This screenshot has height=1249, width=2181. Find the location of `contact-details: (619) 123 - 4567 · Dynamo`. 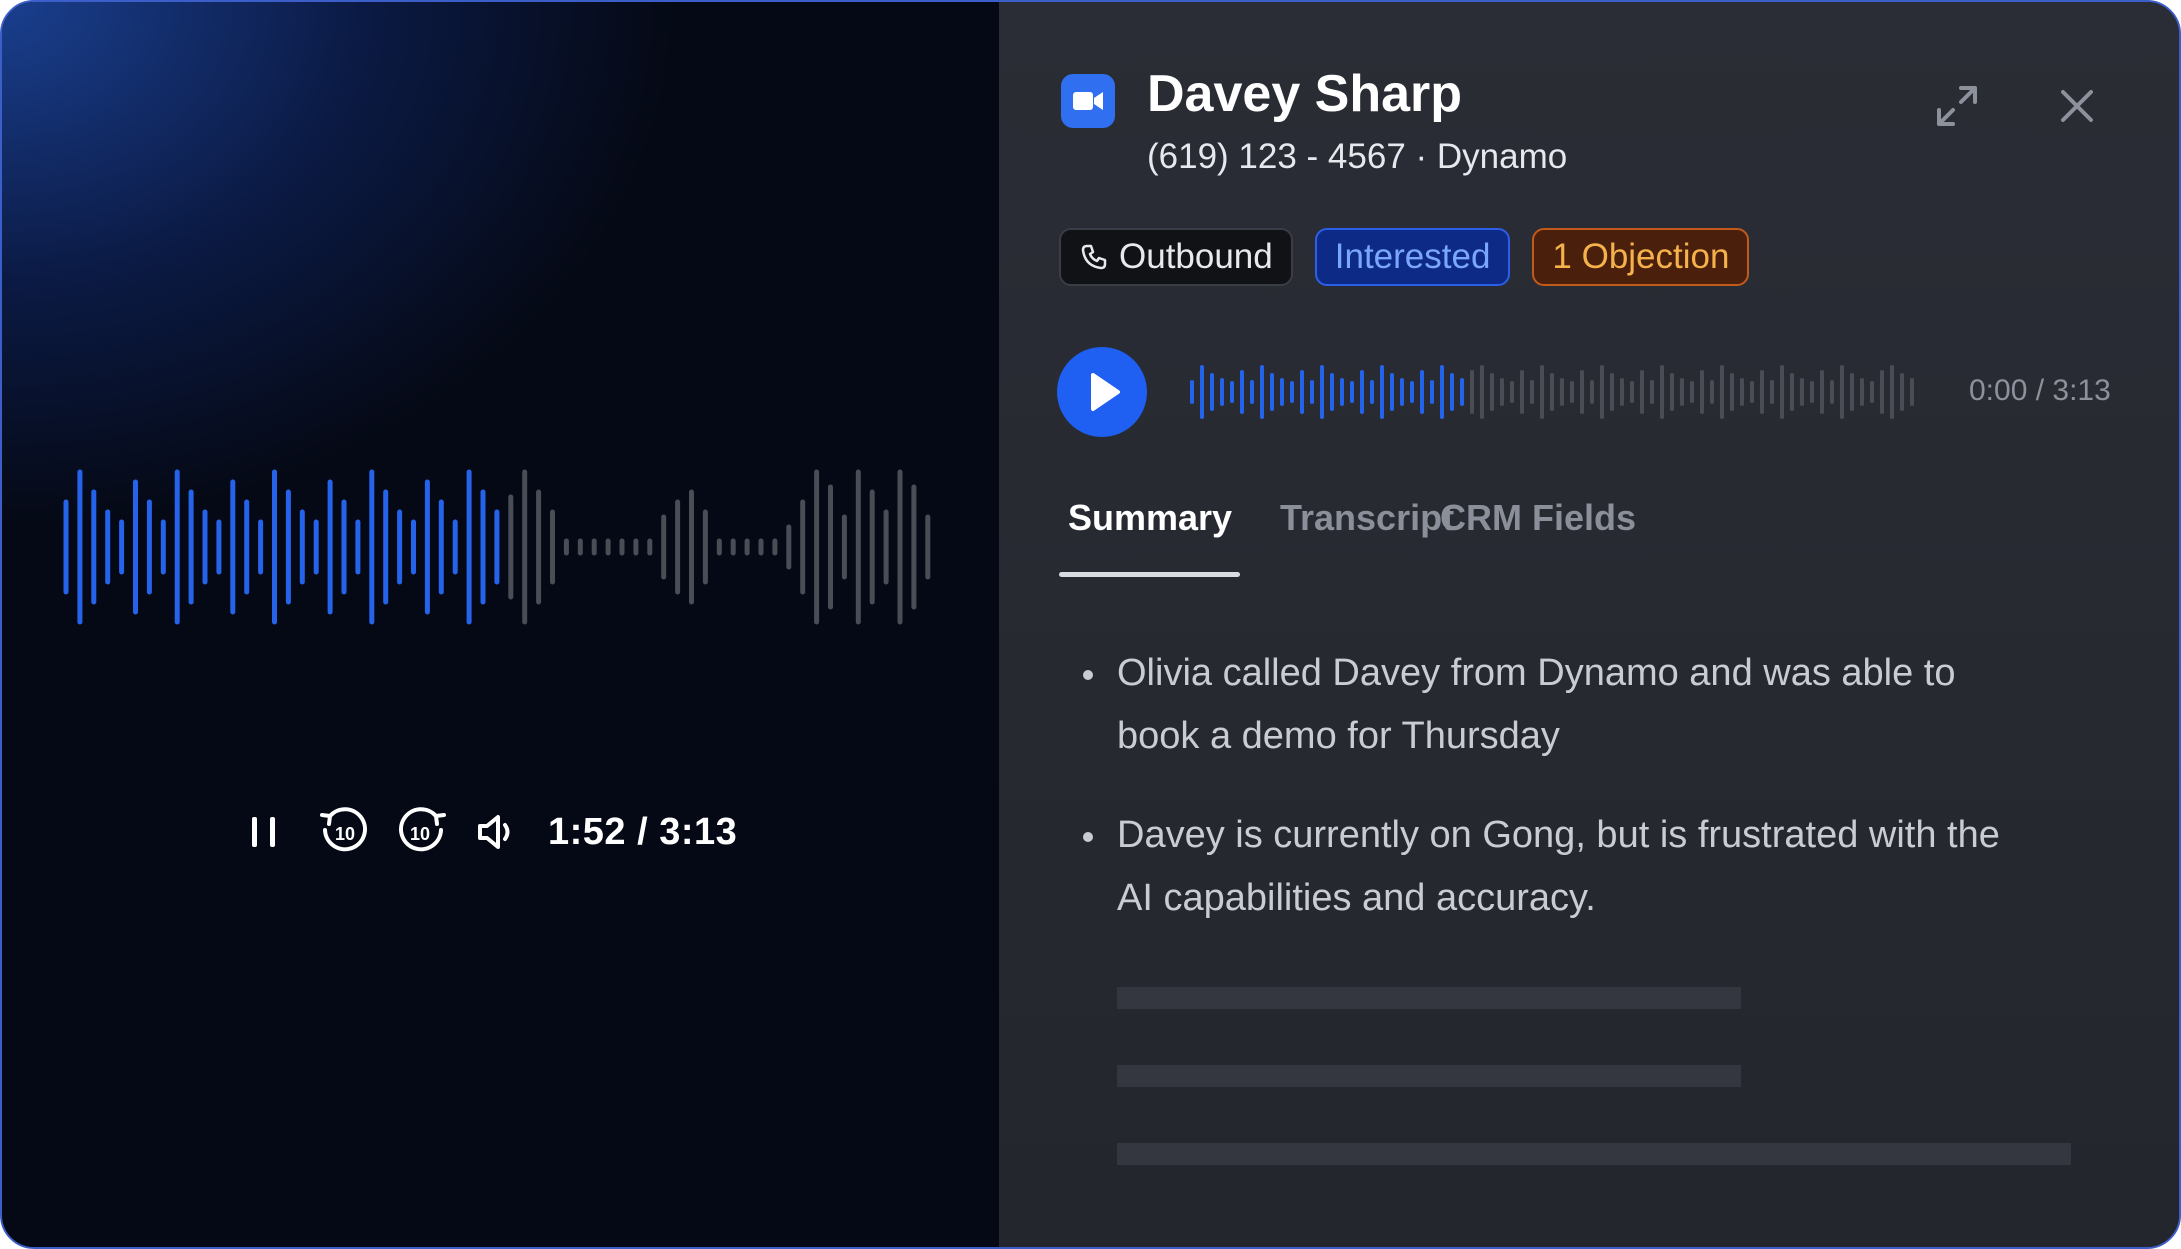

contact-details: (619) 123 - 4567 · Dynamo is located at coordinates (1357, 156).